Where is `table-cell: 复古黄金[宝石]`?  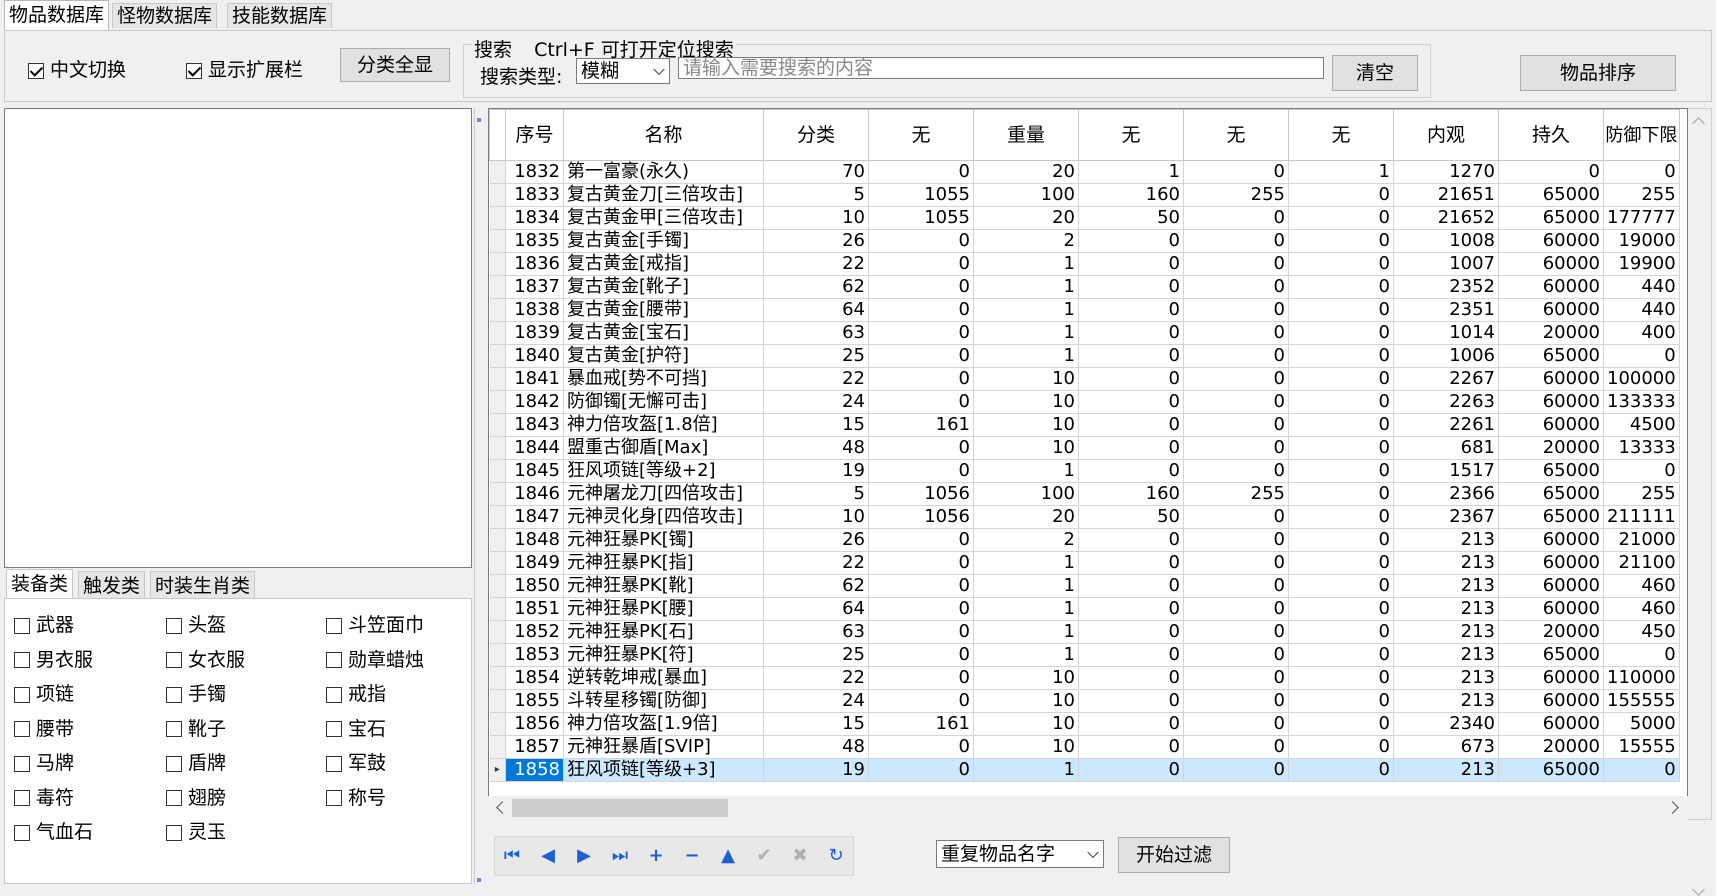
table-cell: 复古黄金[宝石] is located at coordinates (663, 333).